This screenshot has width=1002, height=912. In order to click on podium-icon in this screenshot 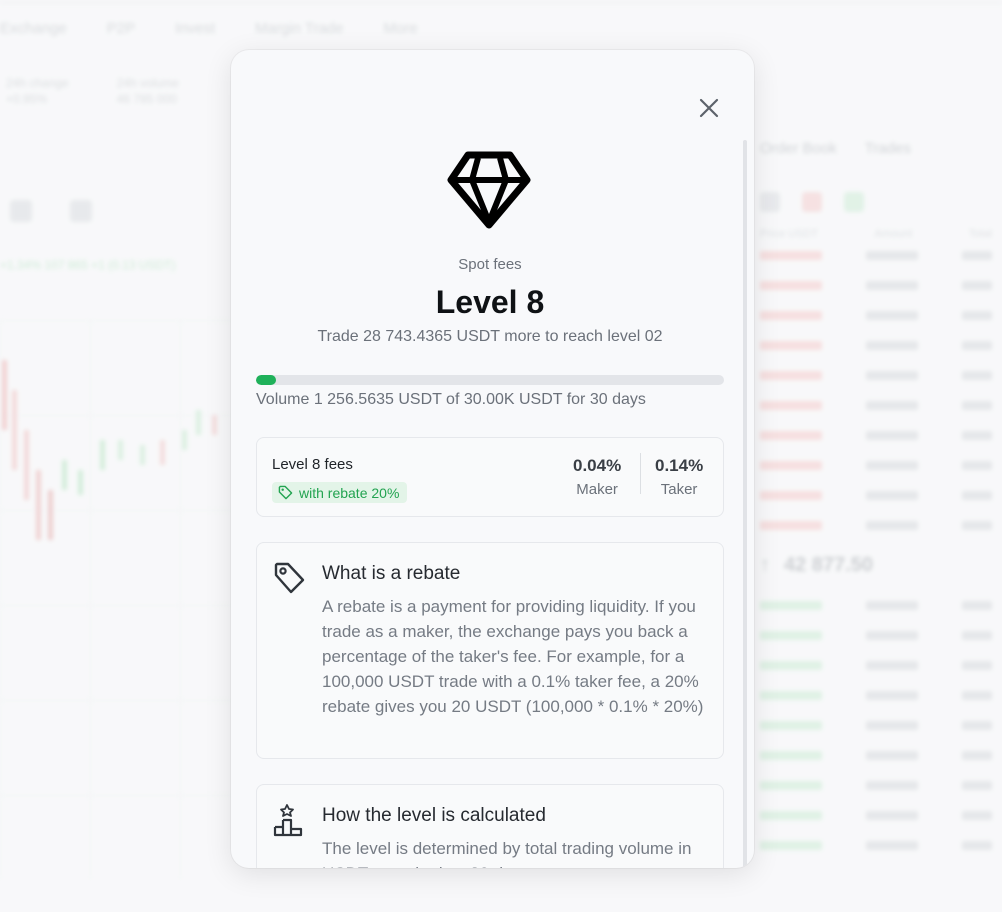, I will do `click(288, 820)`.